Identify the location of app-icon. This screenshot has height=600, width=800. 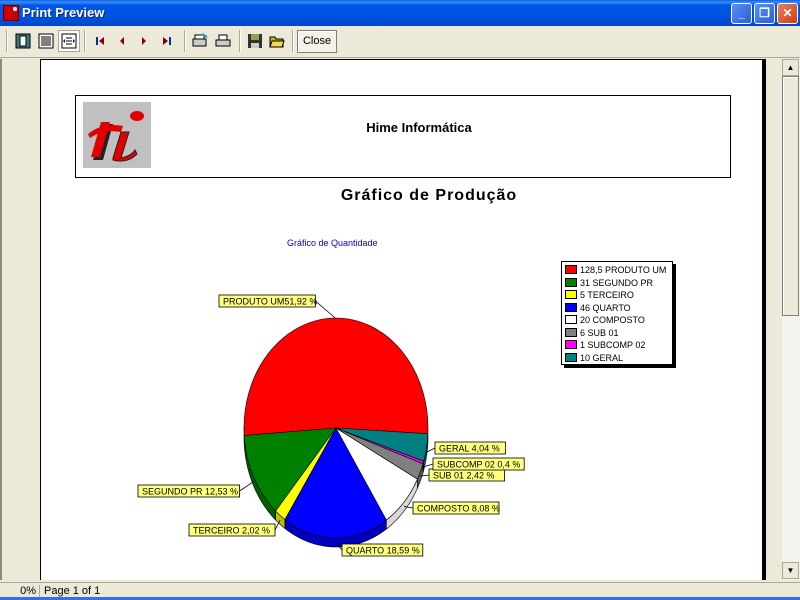
(11, 13).